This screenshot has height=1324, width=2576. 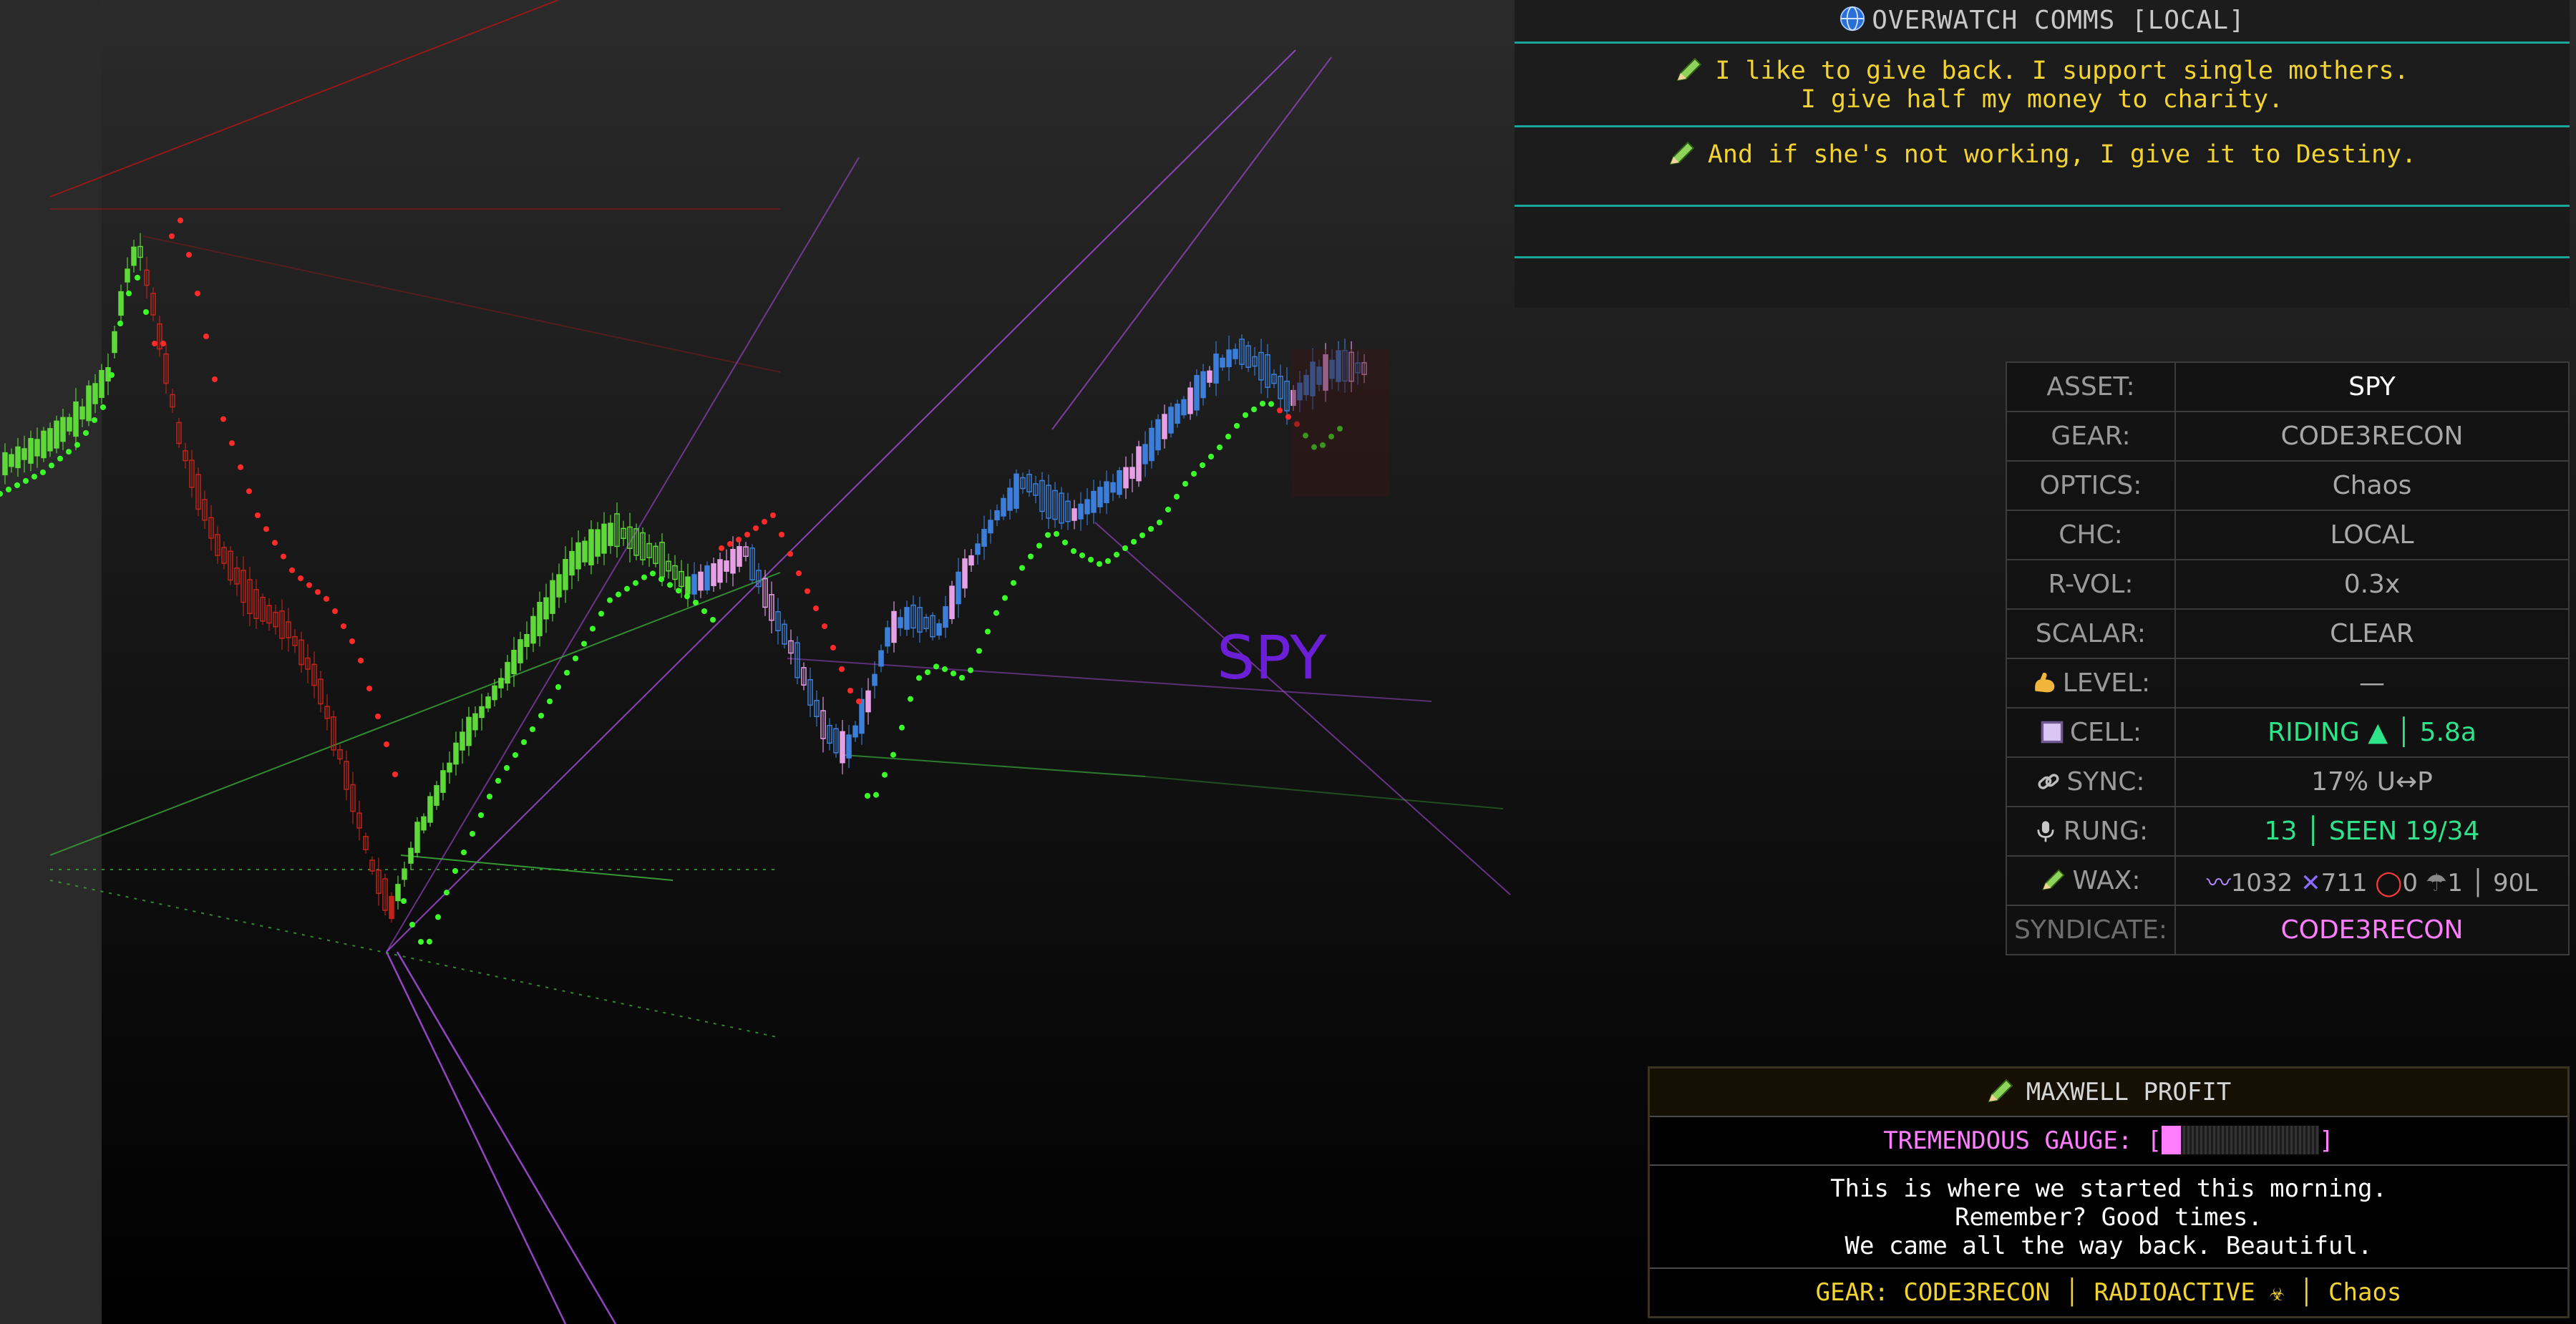 I want to click on info-key-text: RUNG:, so click(x=2106, y=831).